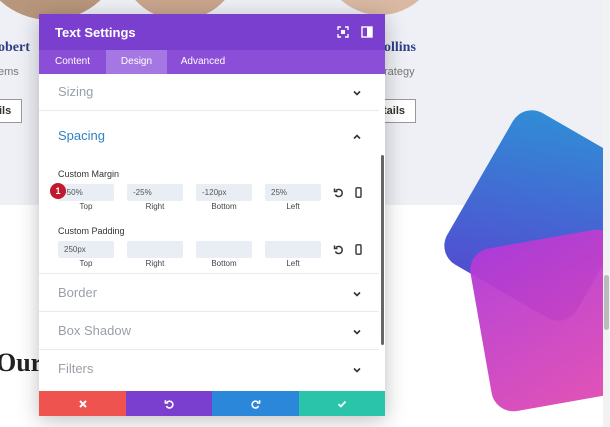 The height and width of the screenshot is (427, 610). I want to click on section-box-shadow-title: Box Shadow, so click(94, 330).